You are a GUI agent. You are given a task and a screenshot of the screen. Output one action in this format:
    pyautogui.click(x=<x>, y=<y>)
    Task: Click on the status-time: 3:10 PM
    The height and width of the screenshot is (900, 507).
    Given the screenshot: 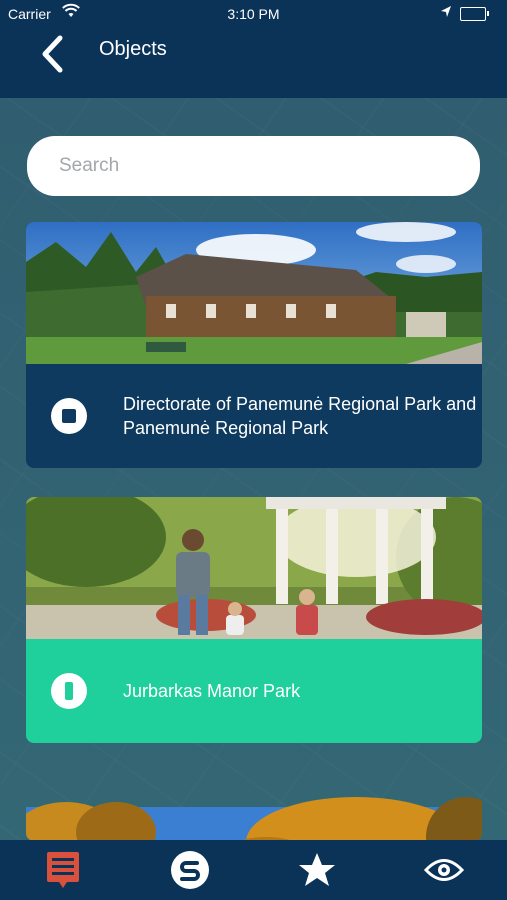 What is the action you would take?
    pyautogui.click(x=253, y=14)
    